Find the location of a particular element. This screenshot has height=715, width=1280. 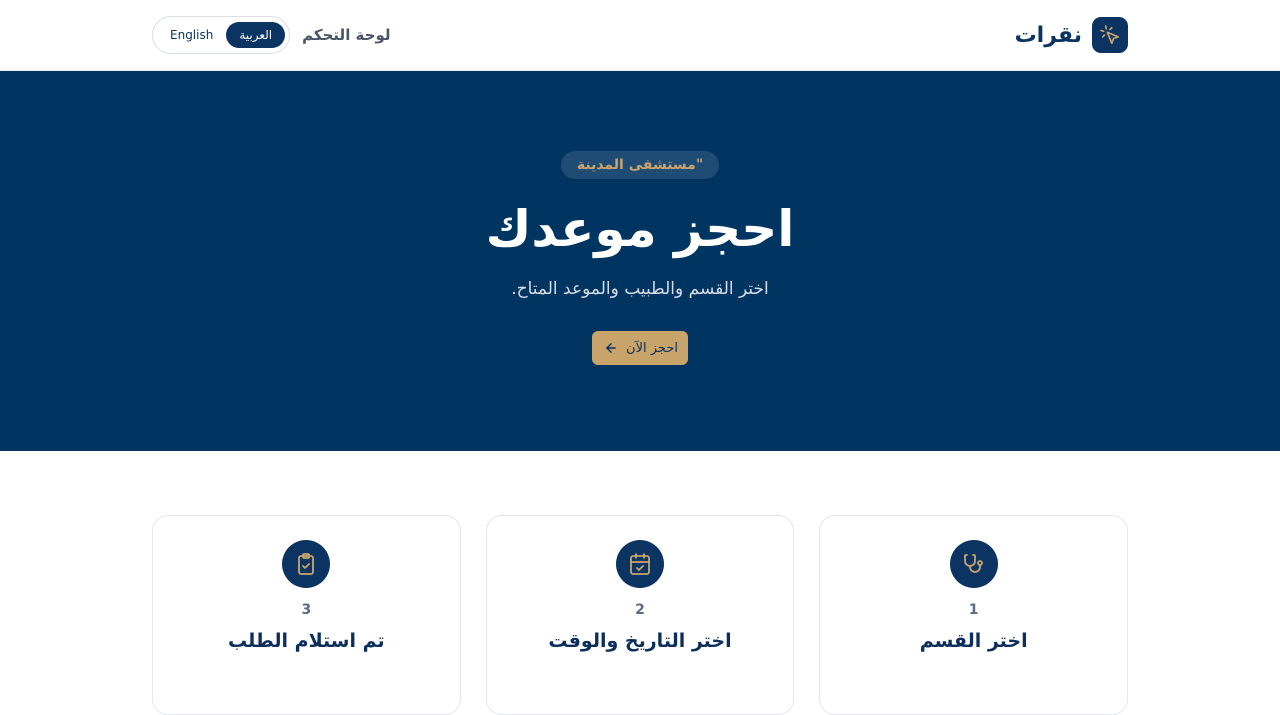

step-number: 2 is located at coordinates (640, 610).